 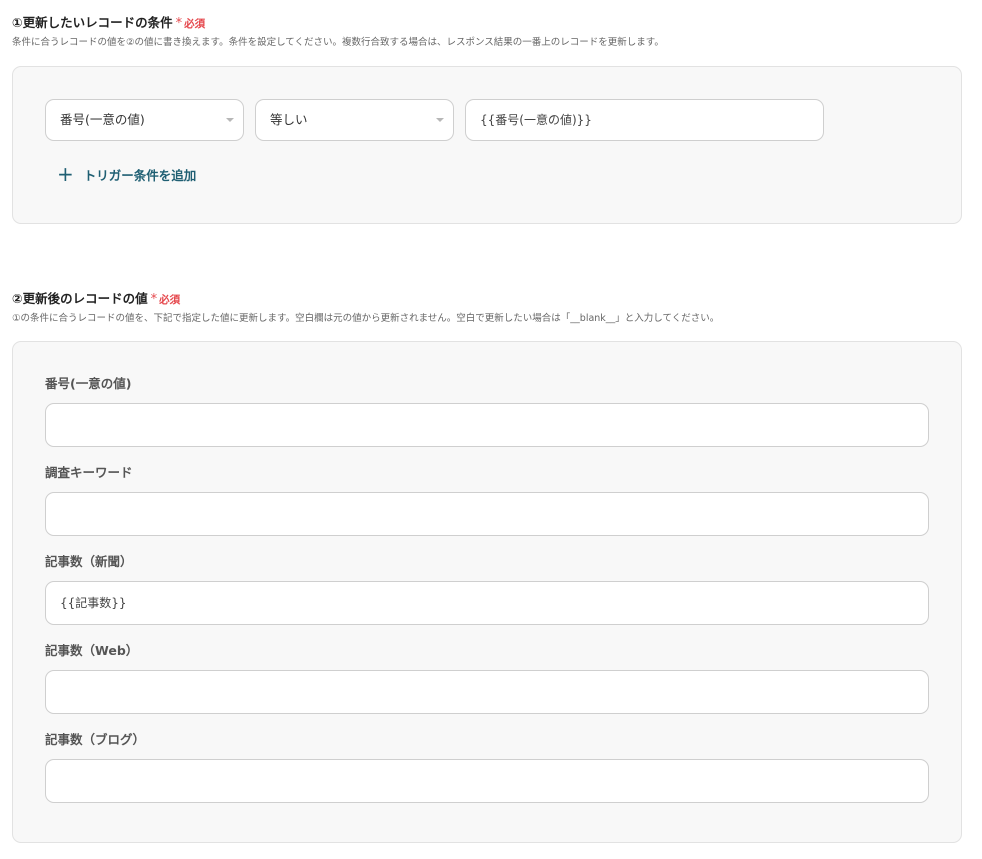 What do you see at coordinates (140, 175) in the screenshot?
I see `add-condition-label: トリガー条件を追加` at bounding box center [140, 175].